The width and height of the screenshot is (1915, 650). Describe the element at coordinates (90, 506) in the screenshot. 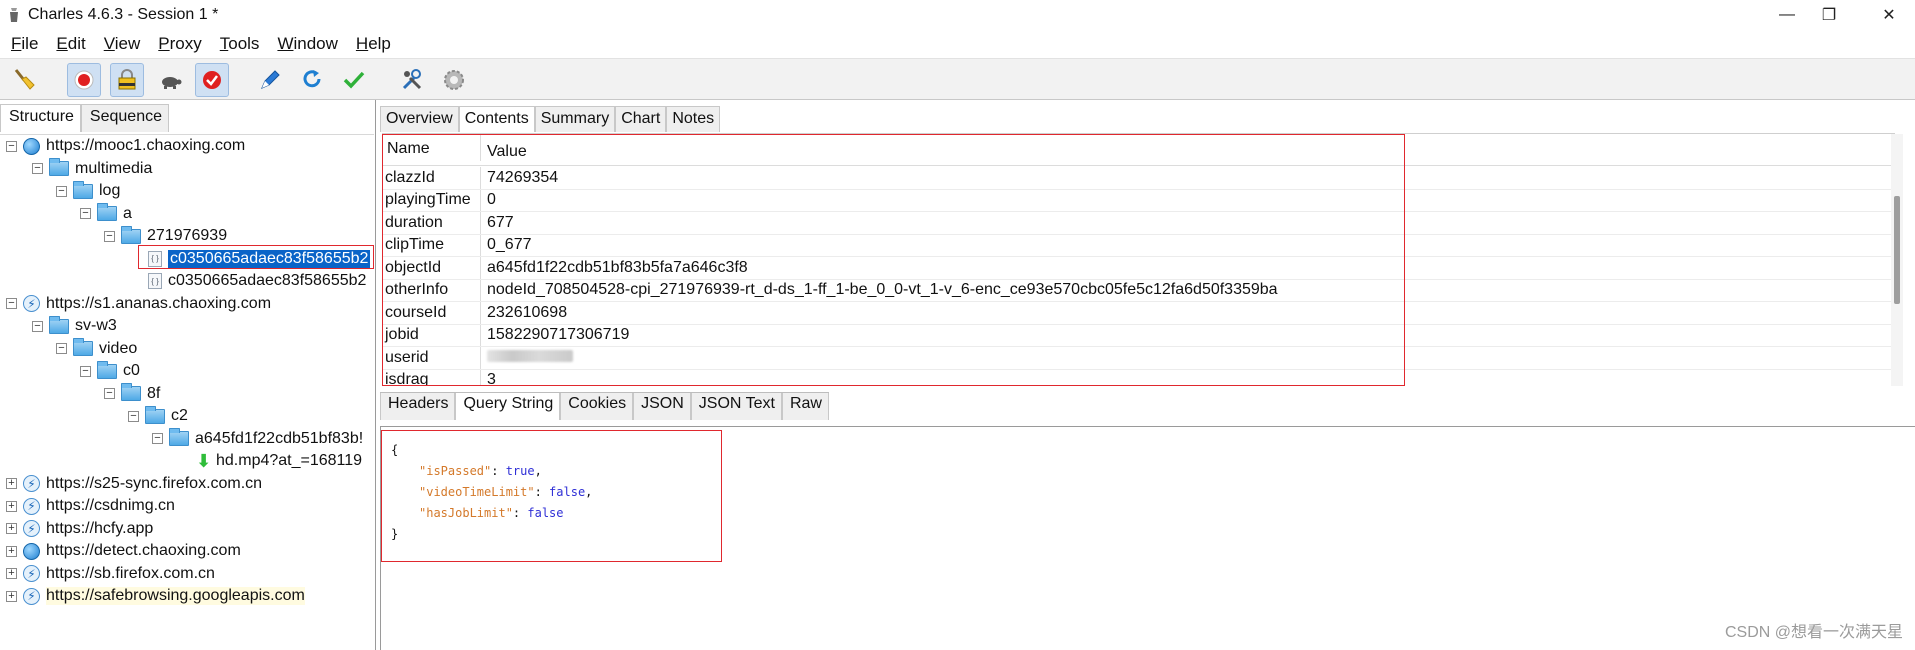

I see `tree-node-host: + ⚡ https://csdnimg.cn` at that location.